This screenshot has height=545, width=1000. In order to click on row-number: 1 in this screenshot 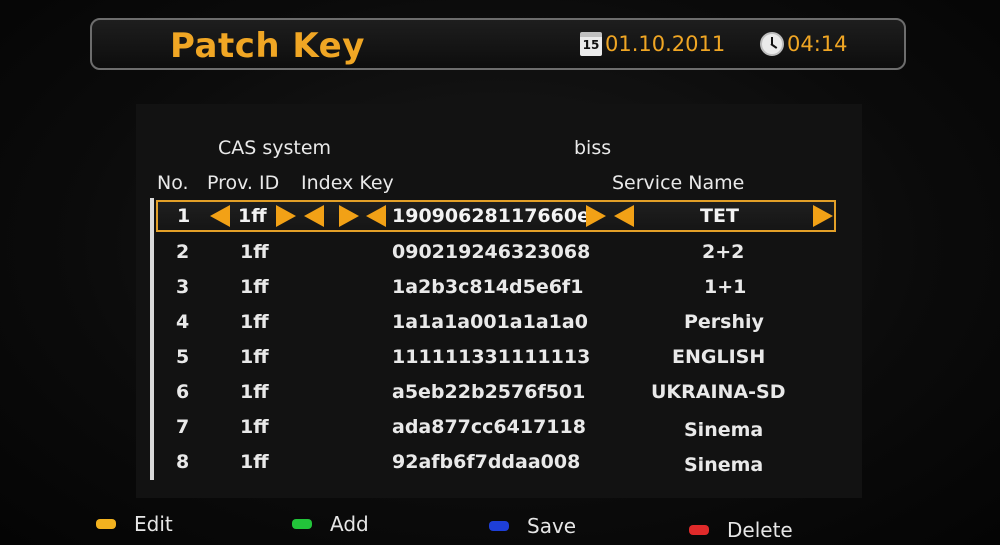, I will do `click(184, 216)`.